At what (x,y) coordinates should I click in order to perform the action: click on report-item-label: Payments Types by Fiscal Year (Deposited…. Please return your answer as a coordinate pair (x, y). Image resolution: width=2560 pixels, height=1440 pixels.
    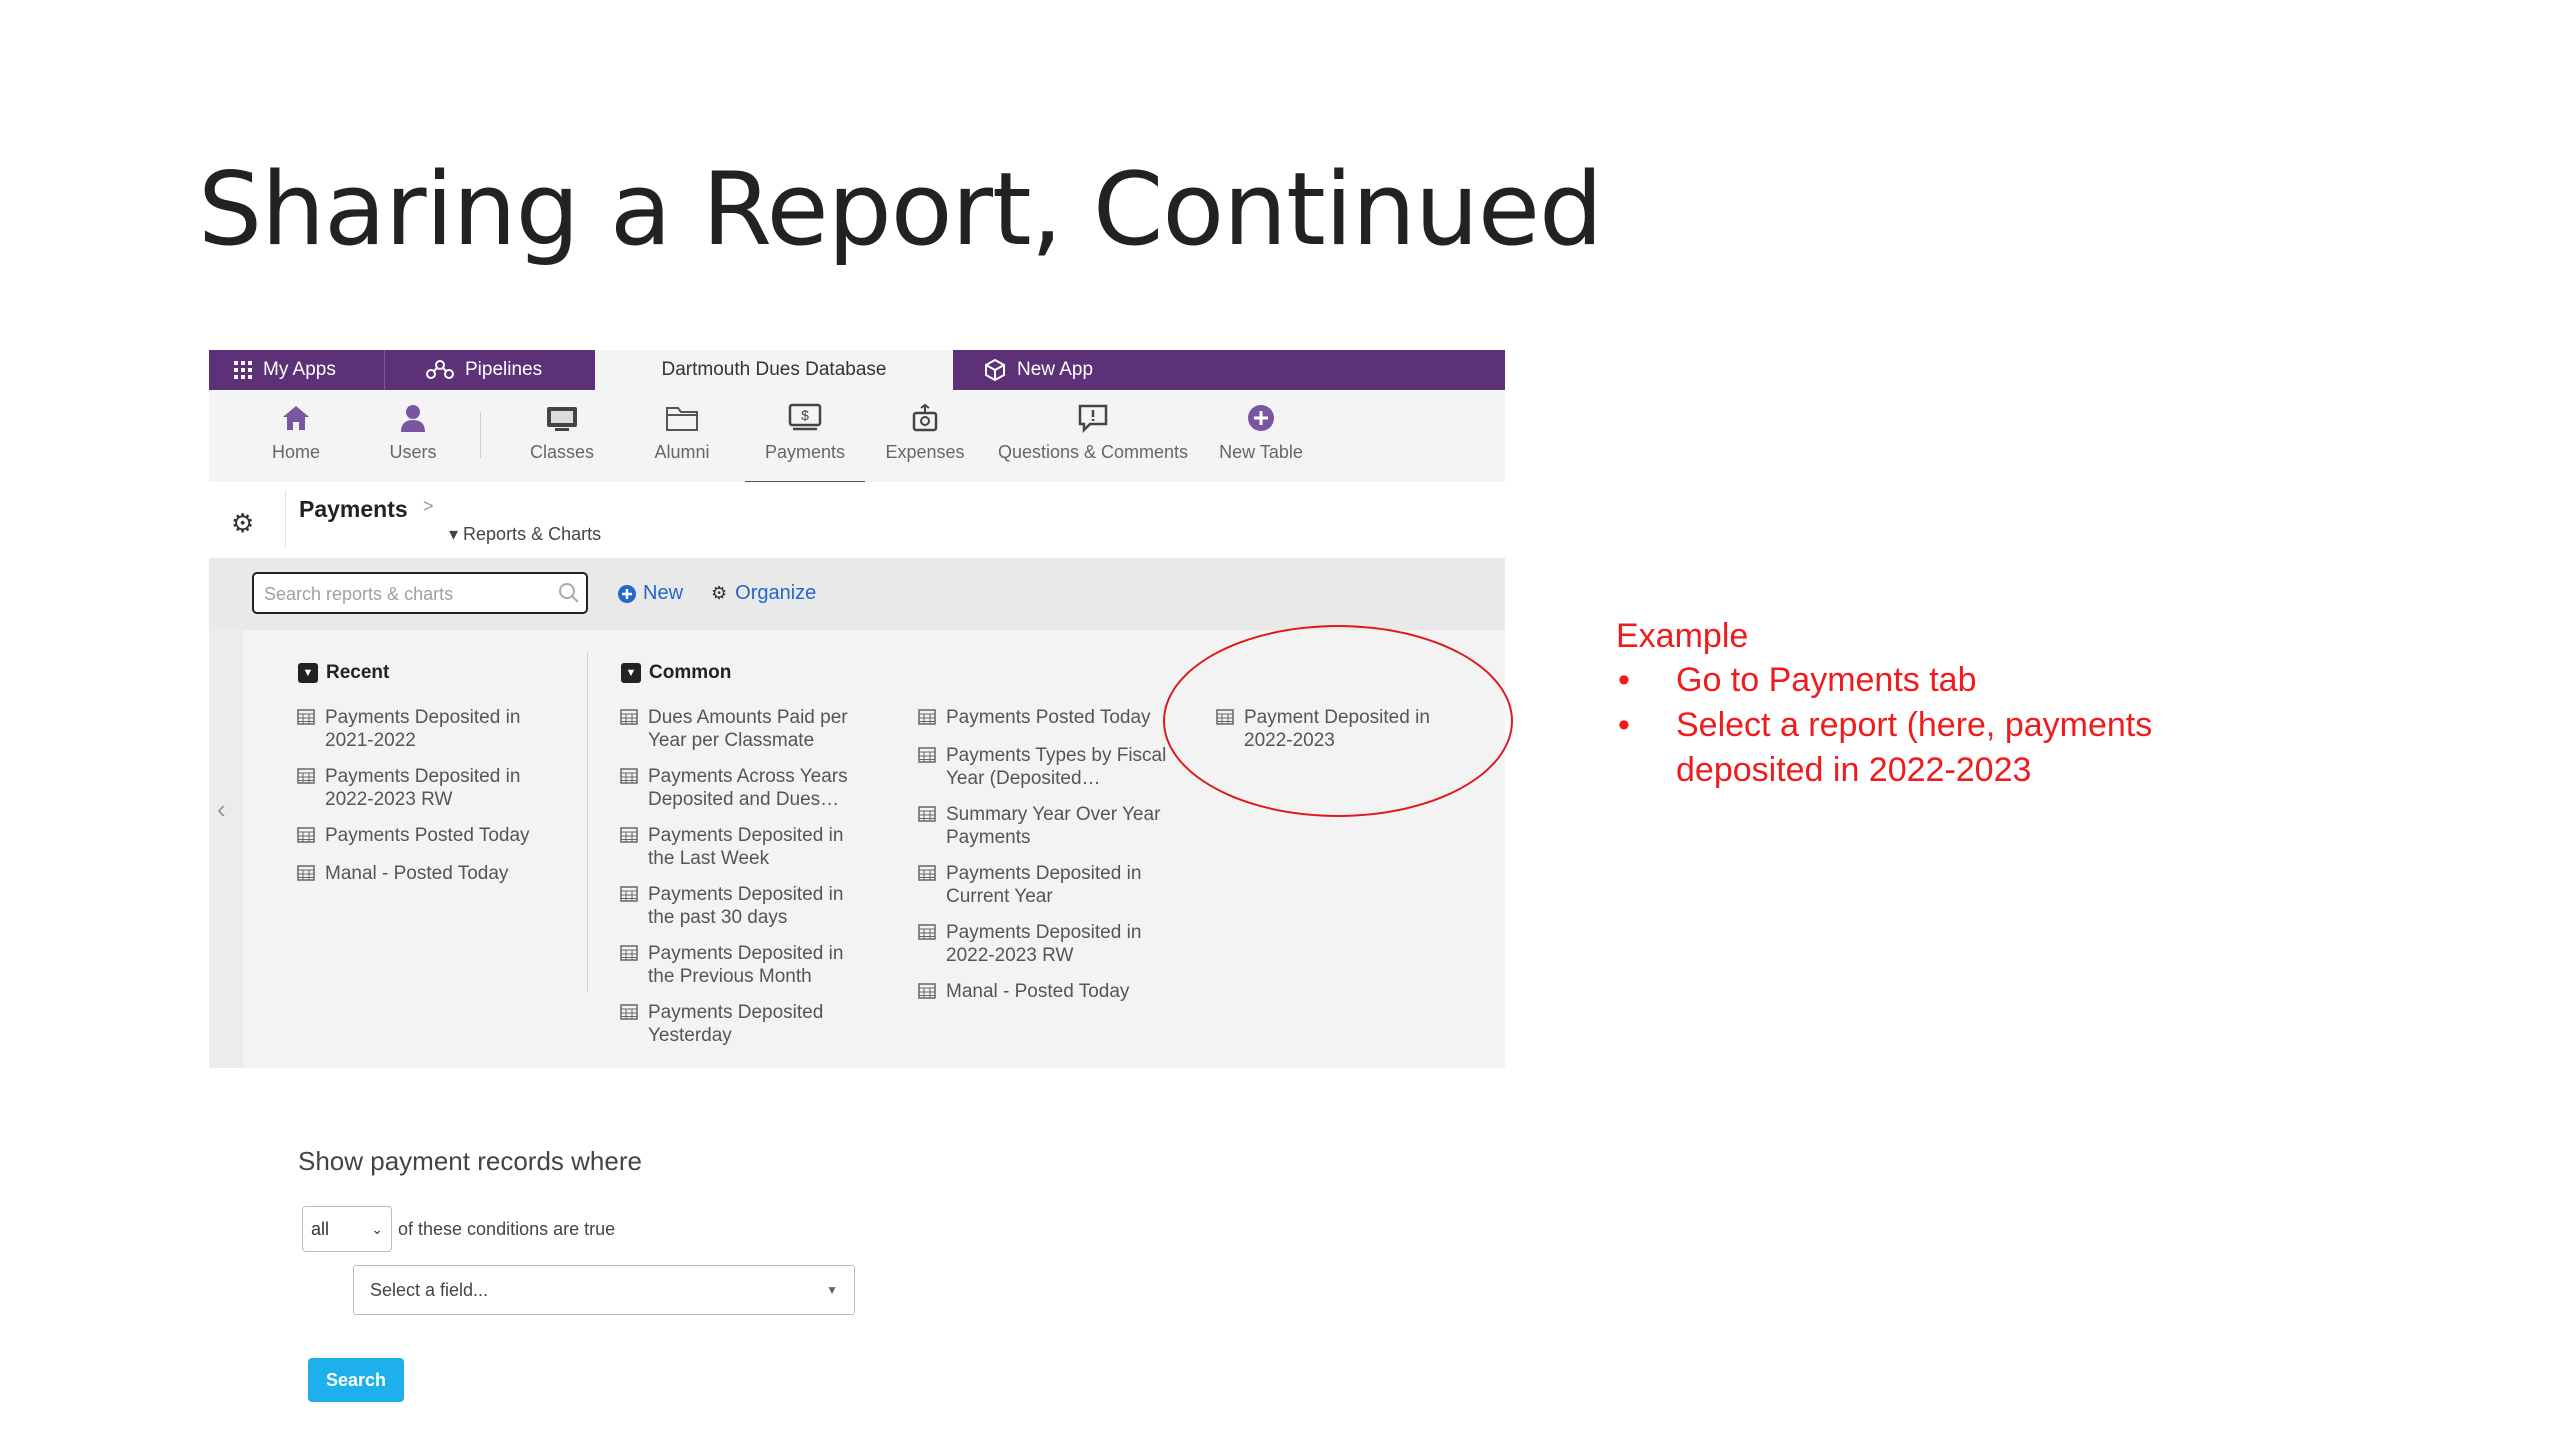
    Looking at the image, I should click on (1056, 767).